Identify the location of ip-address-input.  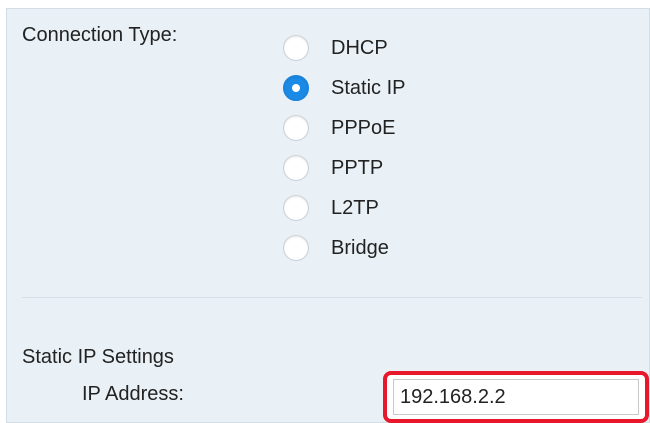
(516, 397).